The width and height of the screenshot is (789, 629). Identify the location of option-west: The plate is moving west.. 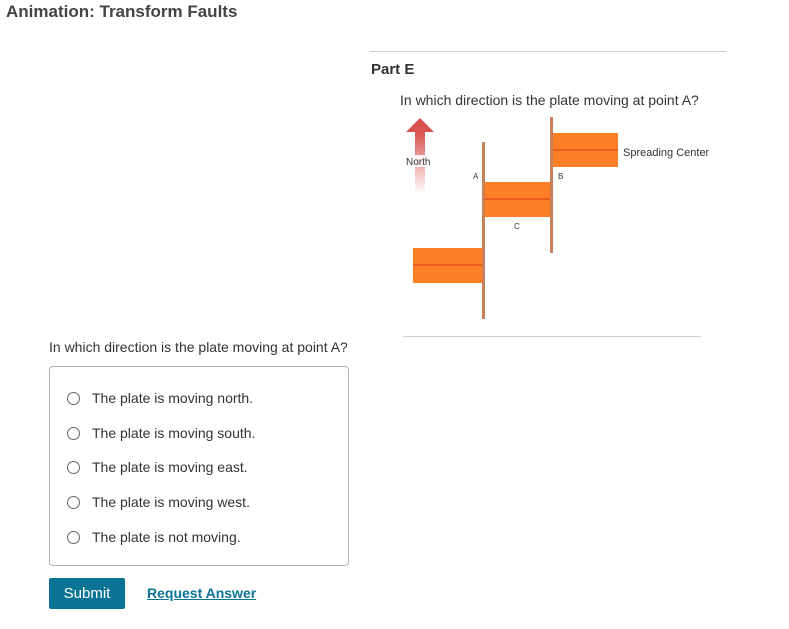
(158, 502).